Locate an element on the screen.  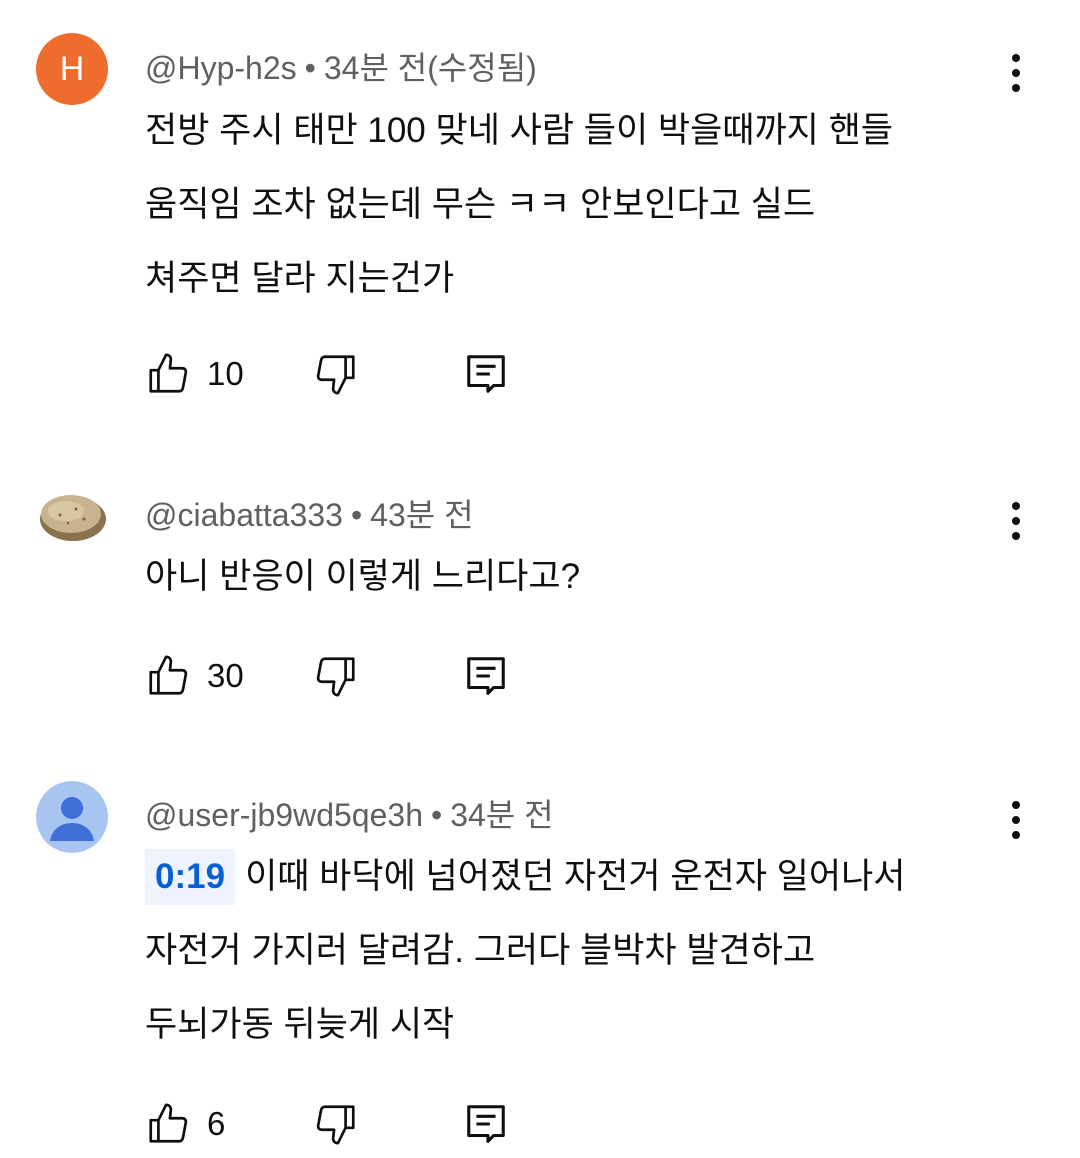
avatar: H is located at coordinates (72, 69).